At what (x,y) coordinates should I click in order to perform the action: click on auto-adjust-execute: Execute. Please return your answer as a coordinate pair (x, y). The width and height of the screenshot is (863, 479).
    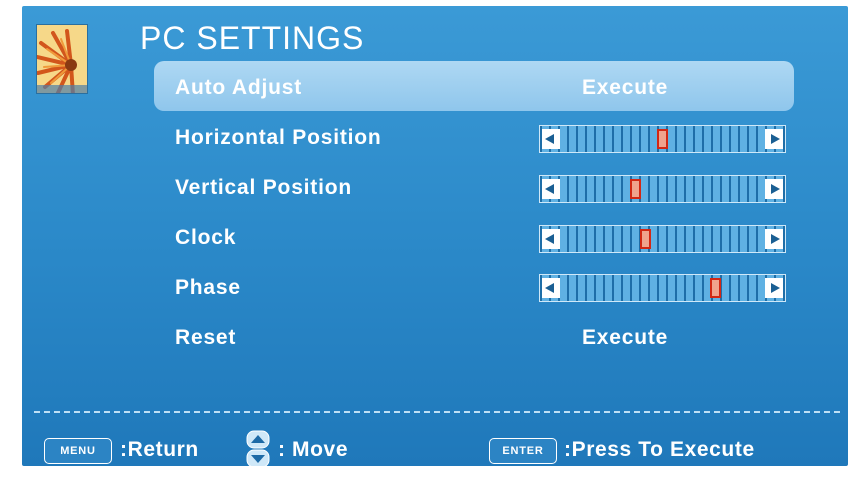
    Looking at the image, I should click on (625, 88).